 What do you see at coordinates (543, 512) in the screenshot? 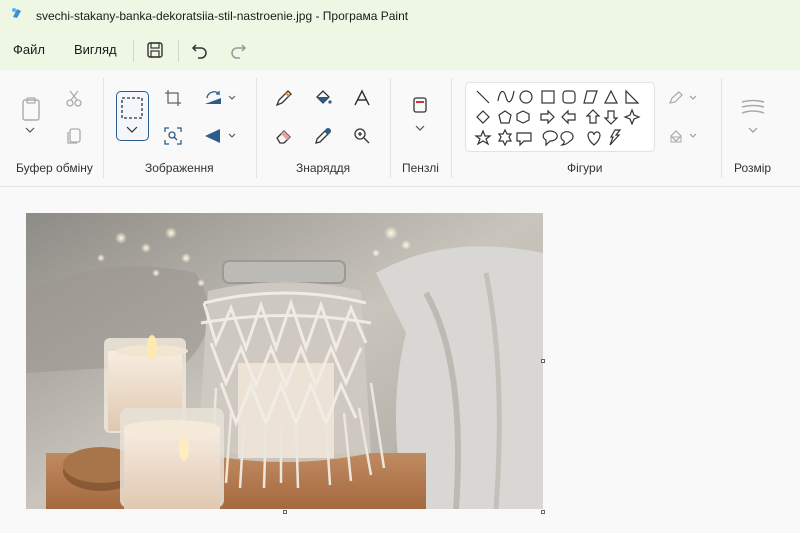
I see `resize-handle-corner` at bounding box center [543, 512].